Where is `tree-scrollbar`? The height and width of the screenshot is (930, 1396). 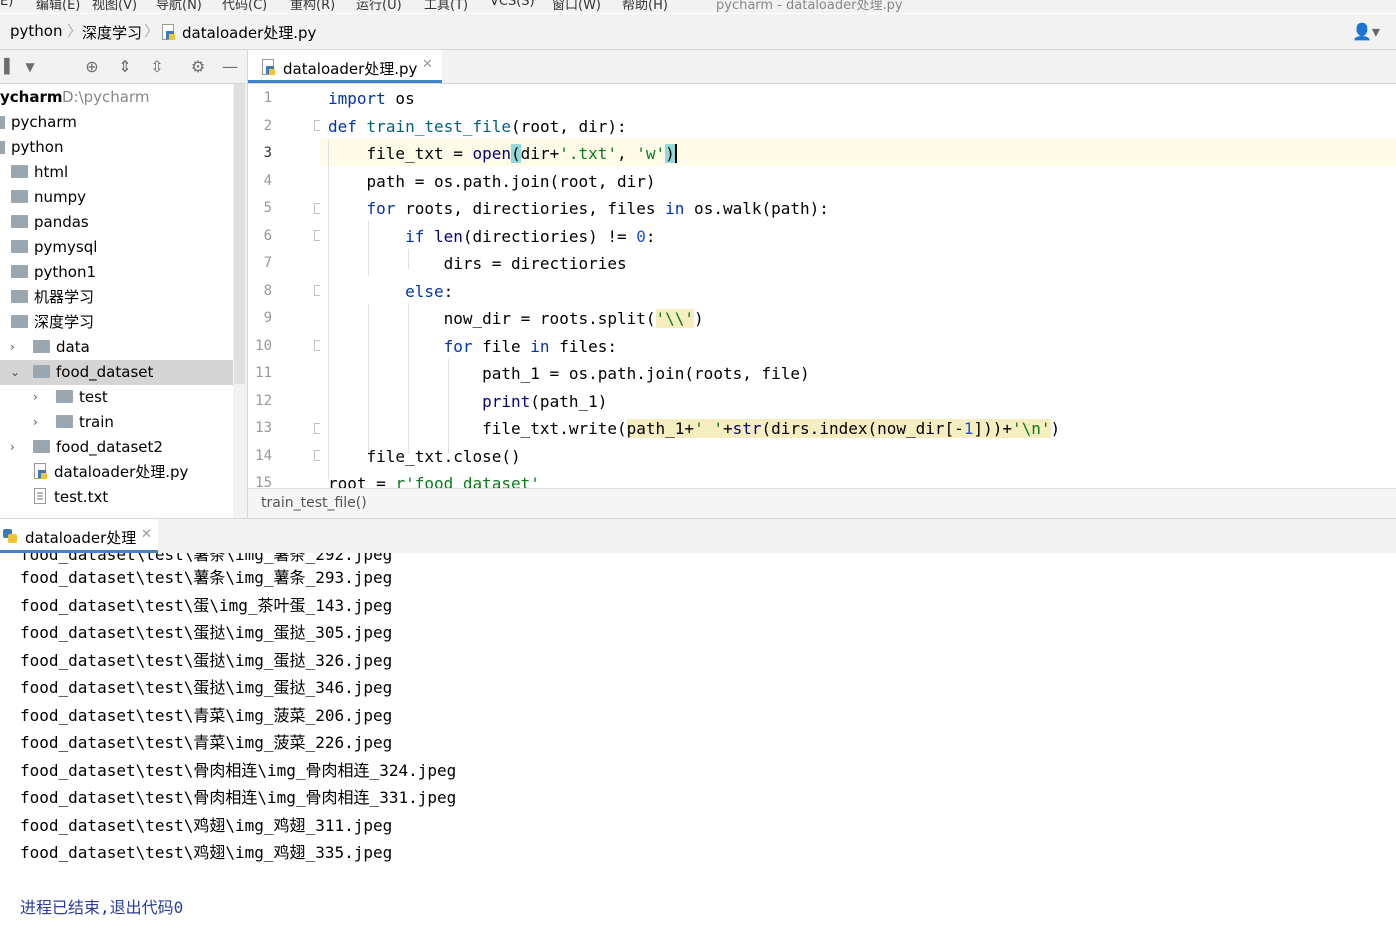
tree-scrollbar is located at coordinates (240, 301).